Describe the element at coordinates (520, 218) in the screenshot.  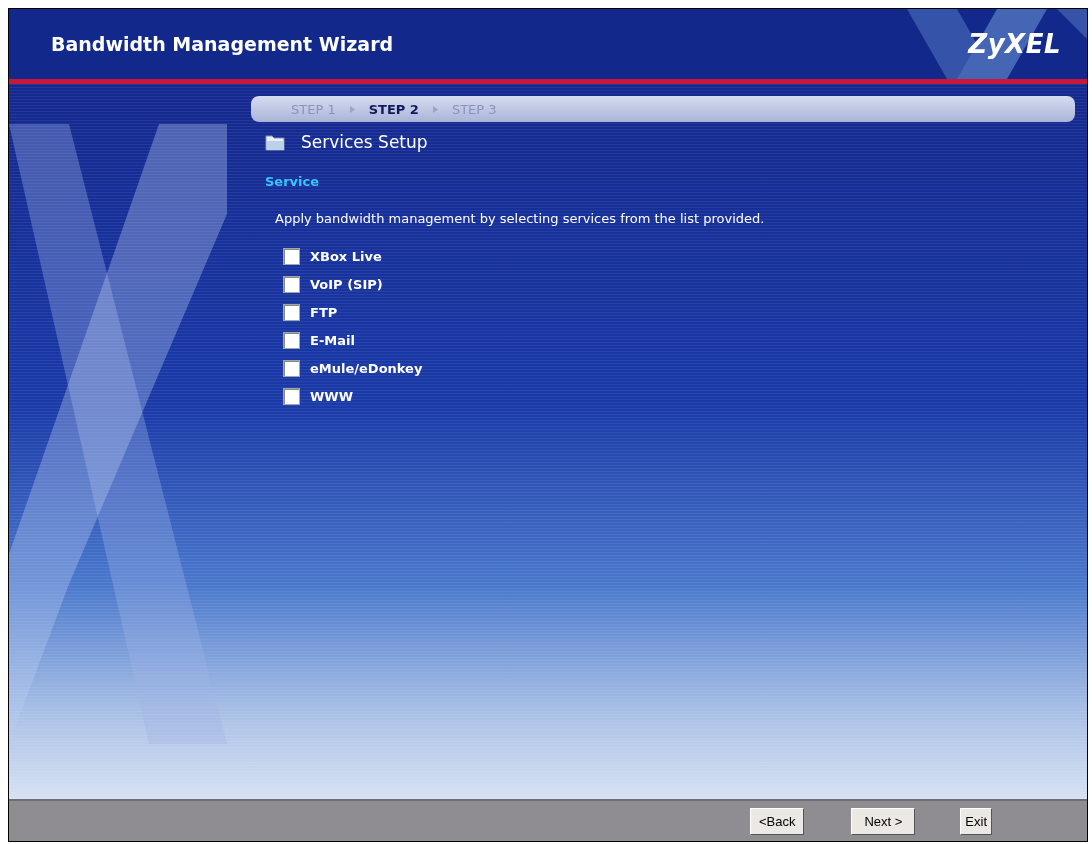
I see `description-text: Apply bandwidth management by selecting services from the list provided.` at that location.